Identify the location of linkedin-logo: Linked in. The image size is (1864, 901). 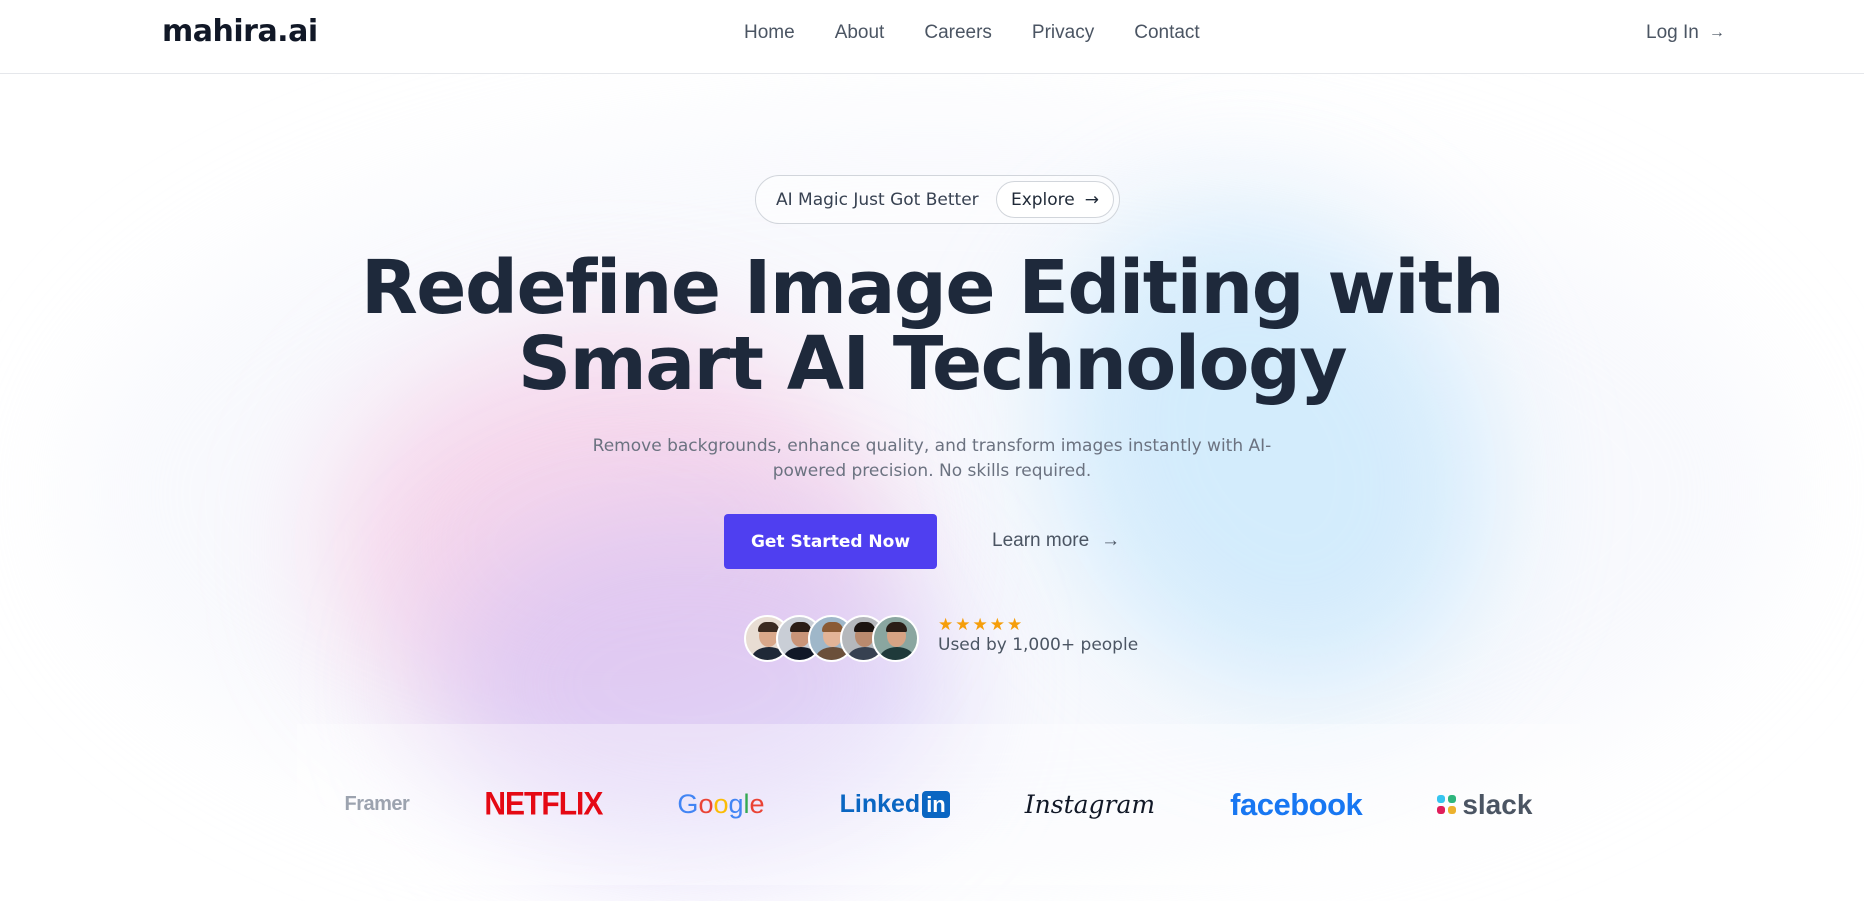
(895, 804).